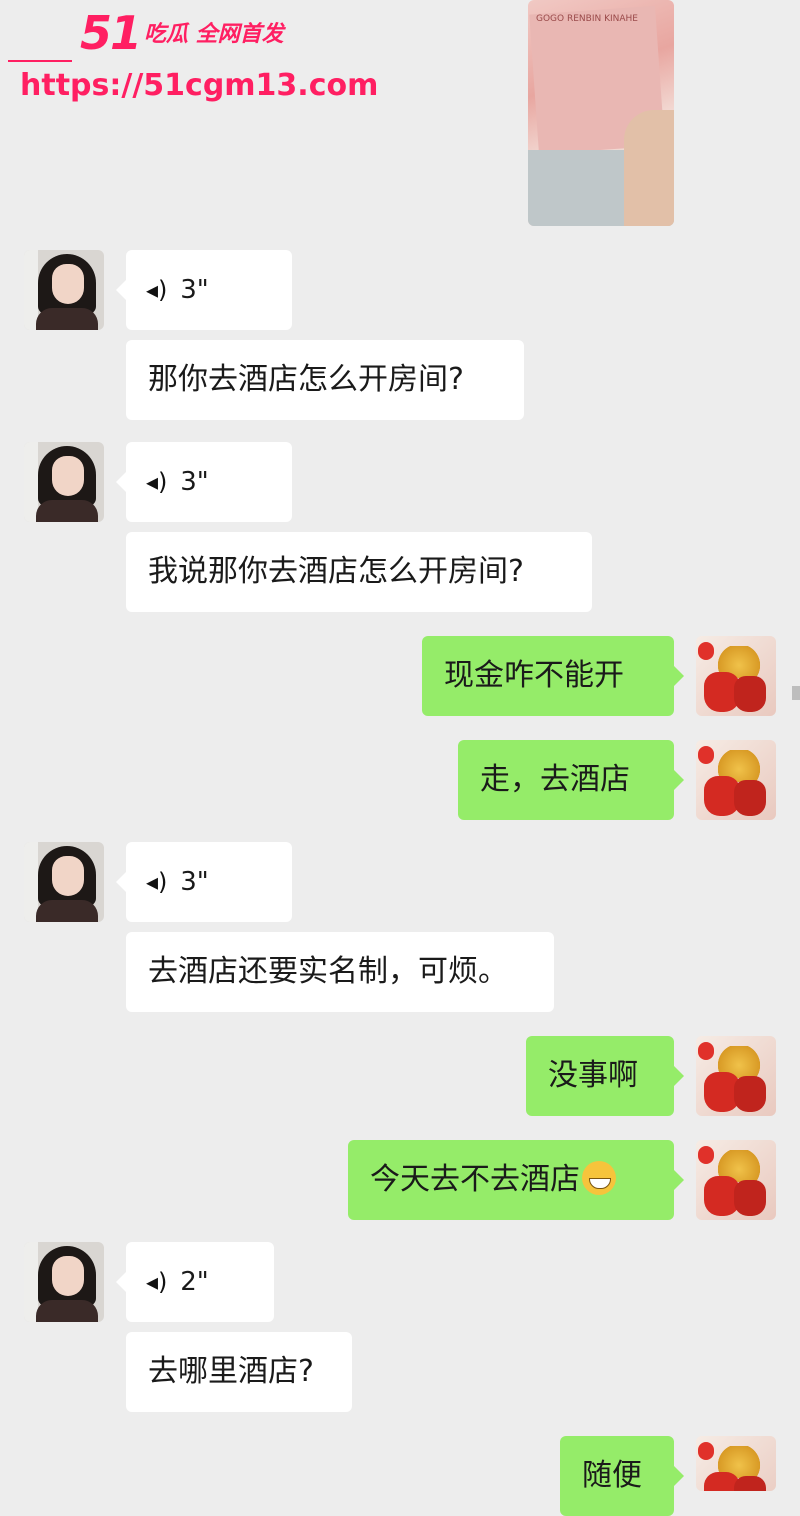 Image resolution: width=800 pixels, height=1516 pixels. I want to click on banknote-text: GOGO RENBIN KINAHE, so click(587, 19).